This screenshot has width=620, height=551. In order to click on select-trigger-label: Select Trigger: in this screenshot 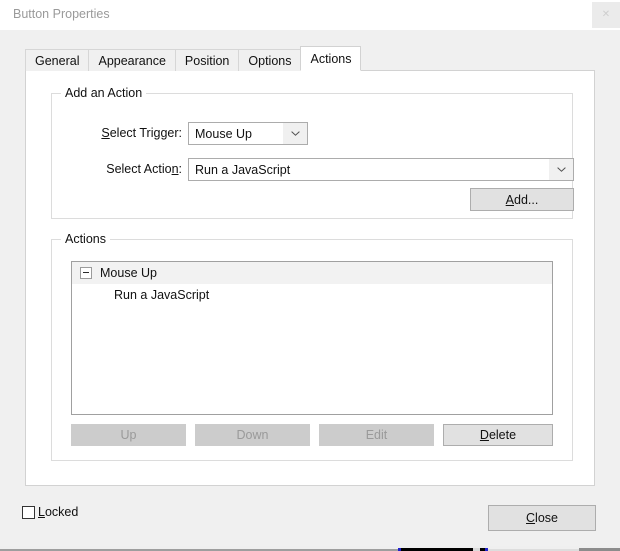, I will do `click(127, 133)`.